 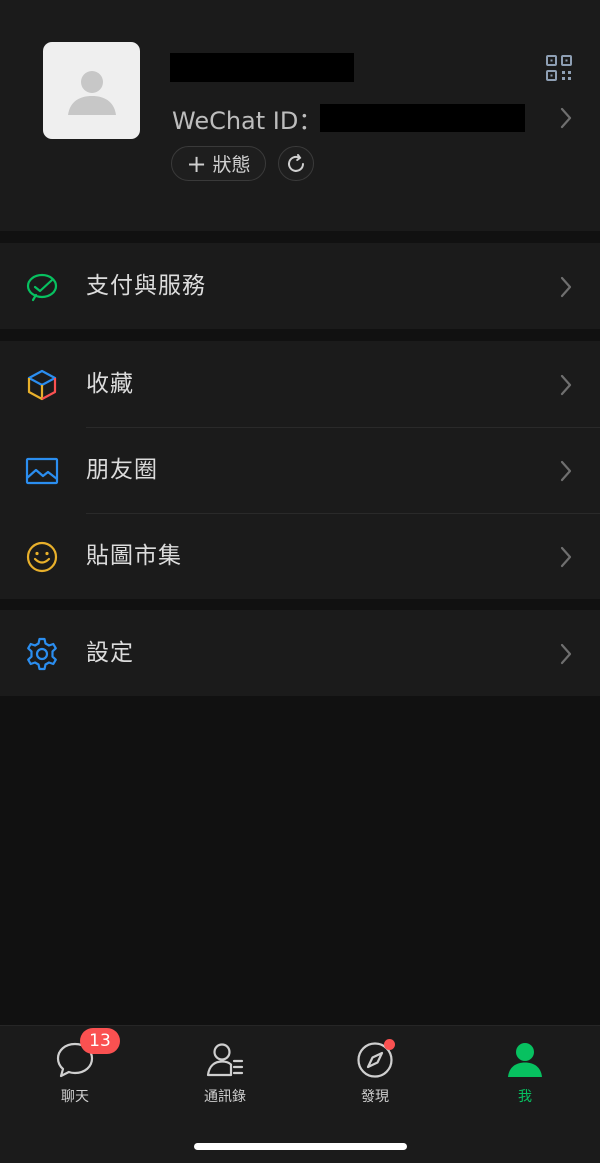 What do you see at coordinates (110, 653) in the screenshot?
I see `menu-label-settings: 設定` at bounding box center [110, 653].